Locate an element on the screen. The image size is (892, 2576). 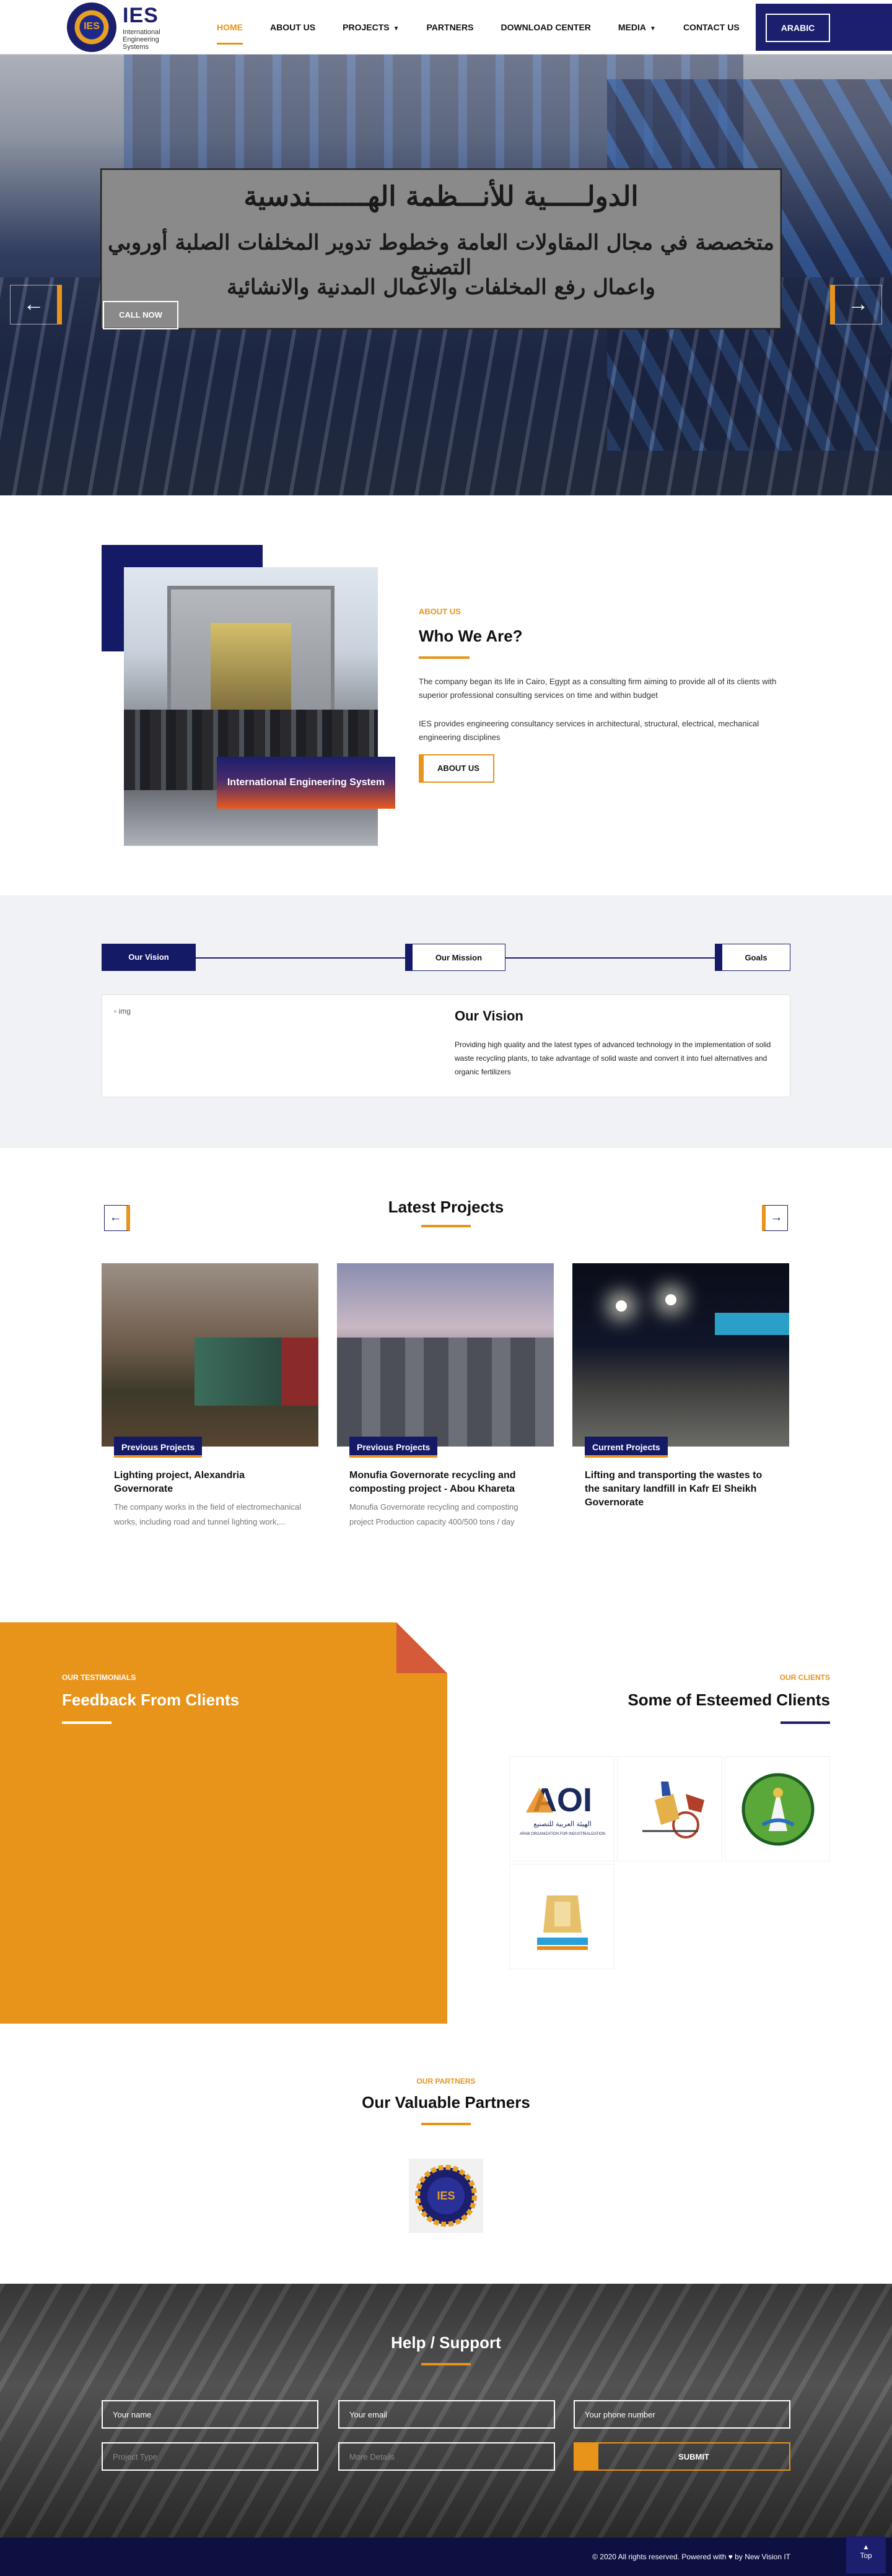
logo-badge: IES is located at coordinates (92, 27).